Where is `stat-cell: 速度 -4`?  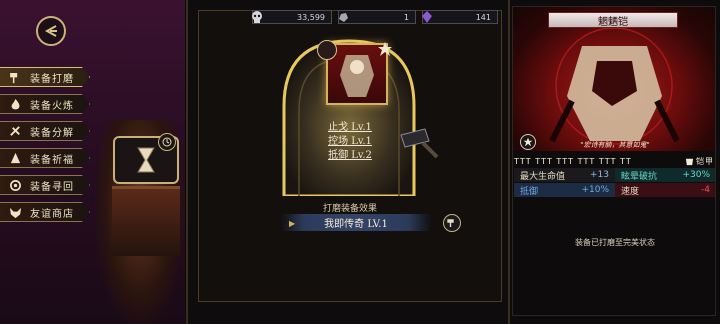 stat-cell: 速度 -4 is located at coordinates (665, 190).